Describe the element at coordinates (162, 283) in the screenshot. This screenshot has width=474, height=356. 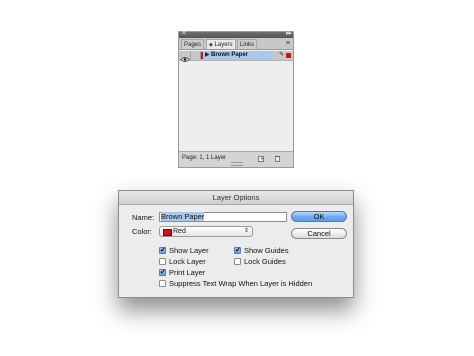
I see `suppress-text-wrap-checkbox` at that location.